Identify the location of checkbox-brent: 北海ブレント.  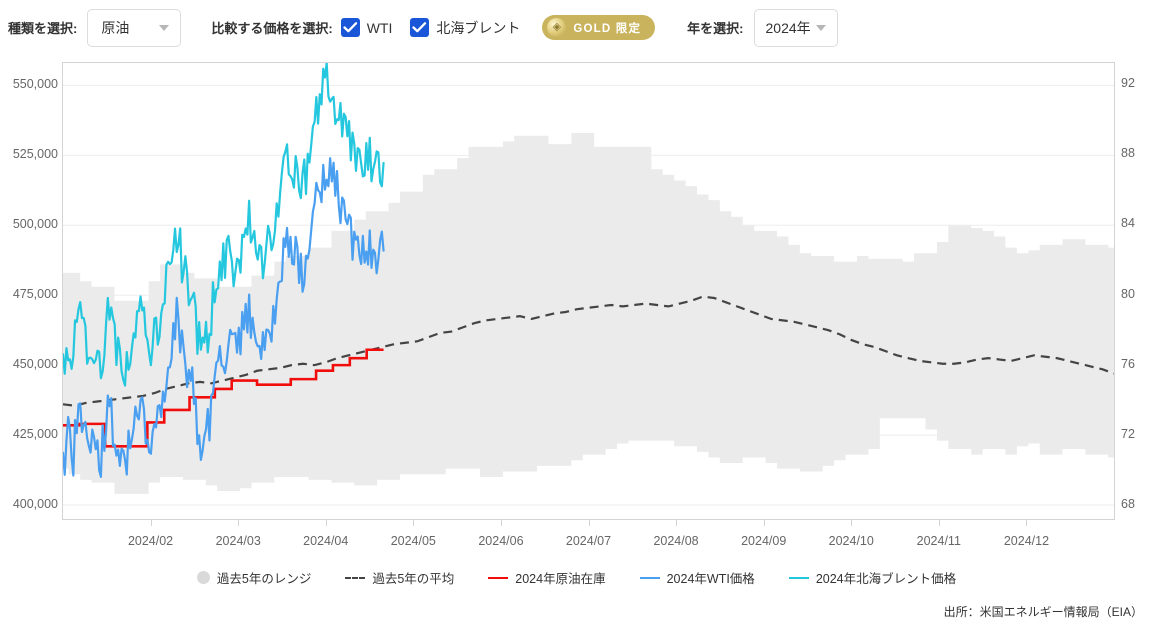
(465, 28).